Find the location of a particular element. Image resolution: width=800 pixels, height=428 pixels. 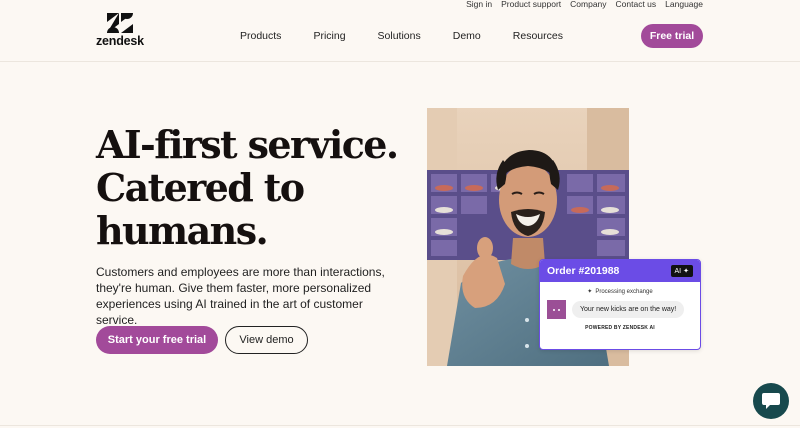

hero-title-line: humans. is located at coordinates (182, 230).